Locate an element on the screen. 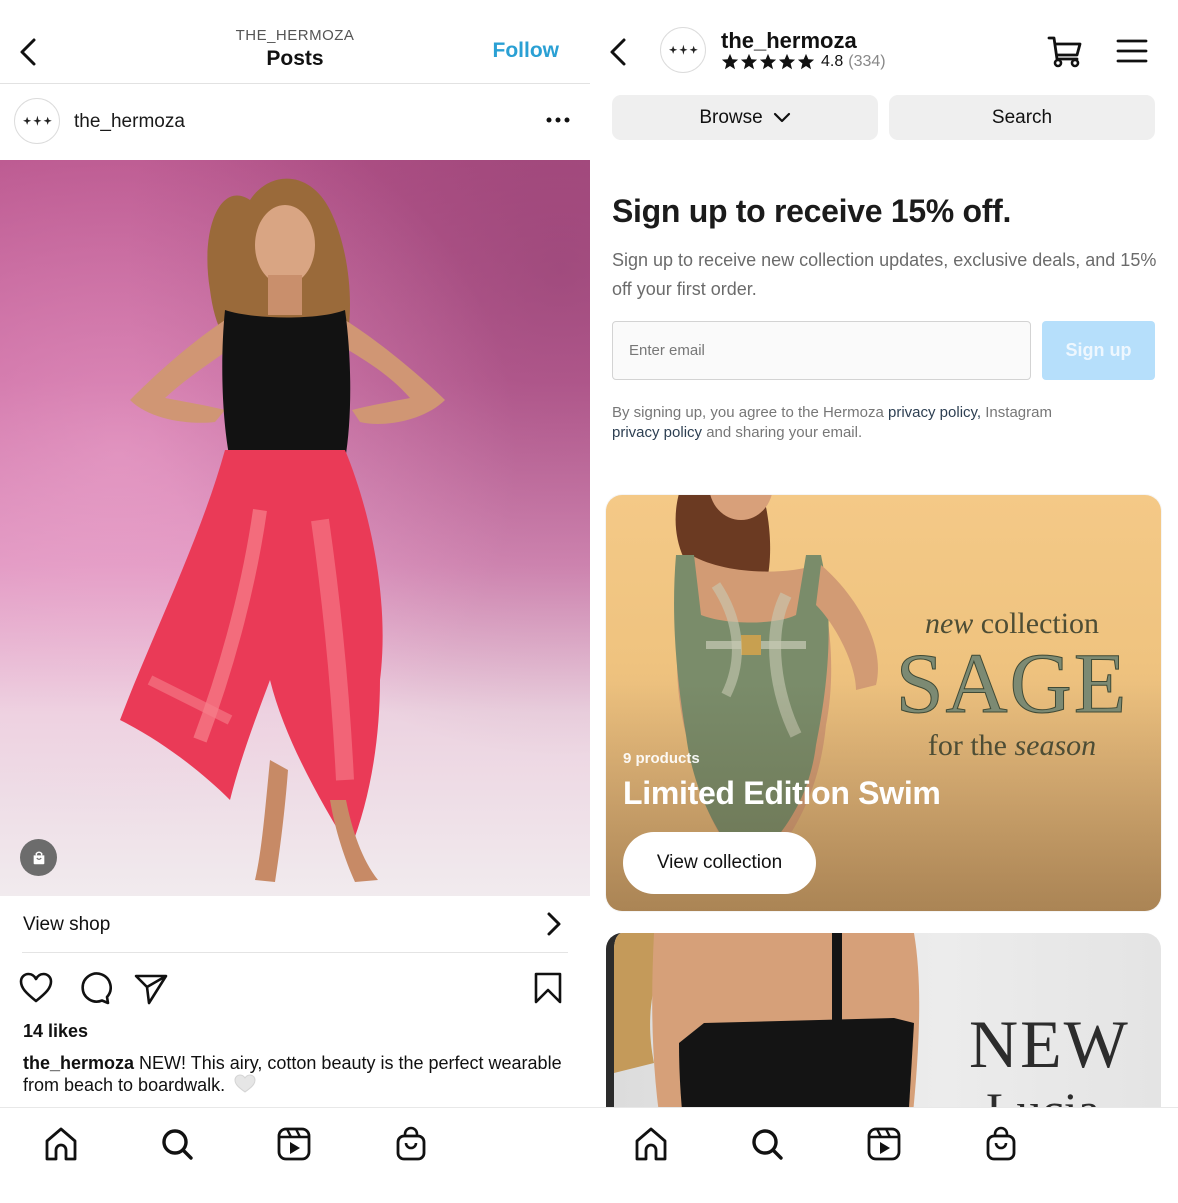 This screenshot has width=1178, height=1203. share-icon is located at coordinates (151, 988).